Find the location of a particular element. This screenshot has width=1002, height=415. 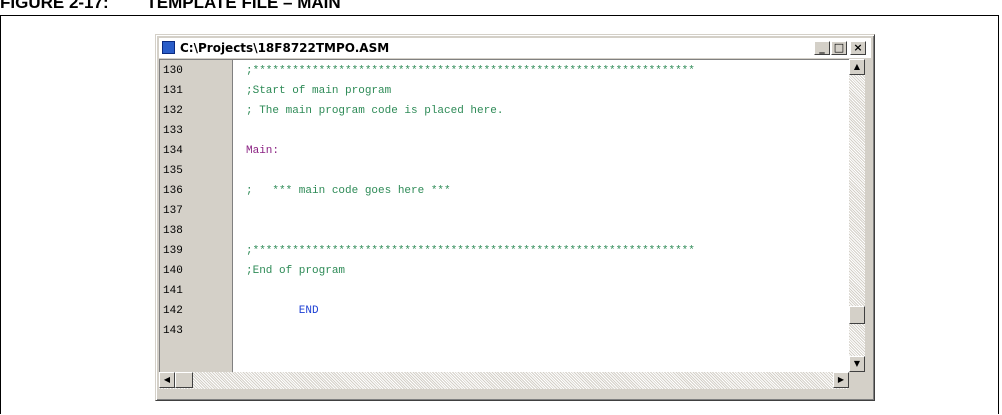

vertical-scrollbar: ▲ ▼ is located at coordinates (857, 215).